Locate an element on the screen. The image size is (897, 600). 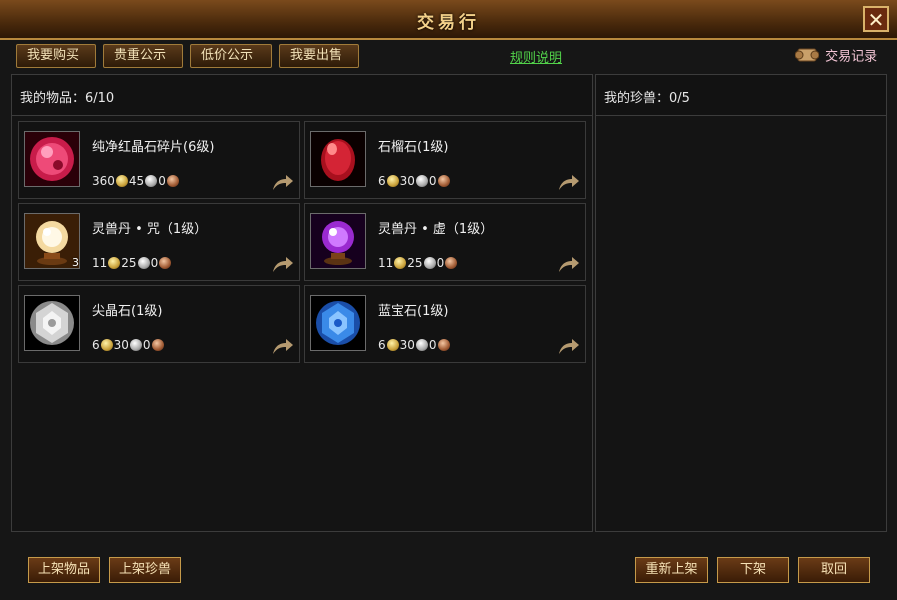
red-crystal-shard-icon is located at coordinates (52, 159).